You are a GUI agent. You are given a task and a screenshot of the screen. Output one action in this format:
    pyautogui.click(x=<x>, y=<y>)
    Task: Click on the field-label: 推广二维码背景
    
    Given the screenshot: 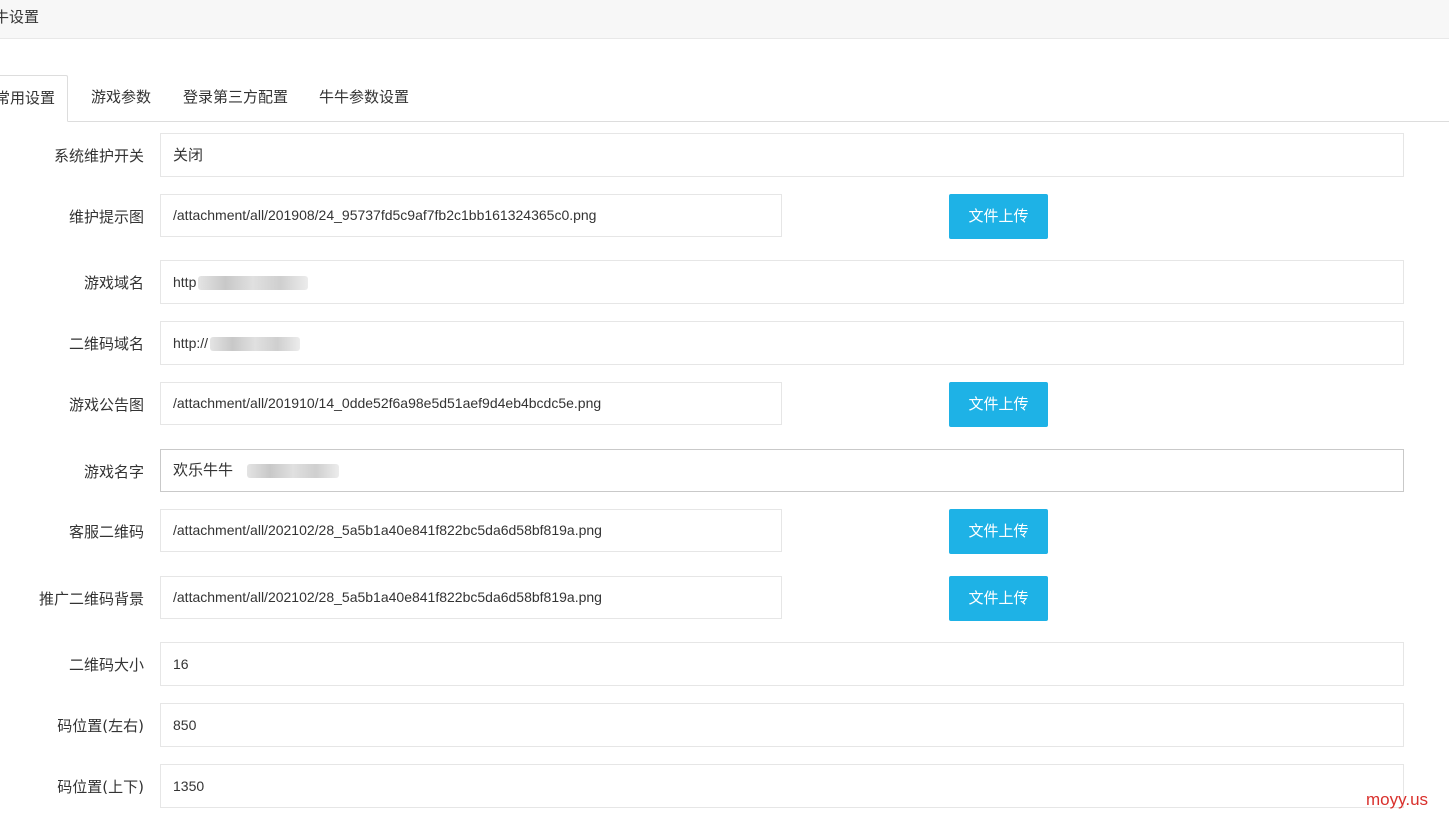 What is the action you would take?
    pyautogui.click(x=91, y=599)
    